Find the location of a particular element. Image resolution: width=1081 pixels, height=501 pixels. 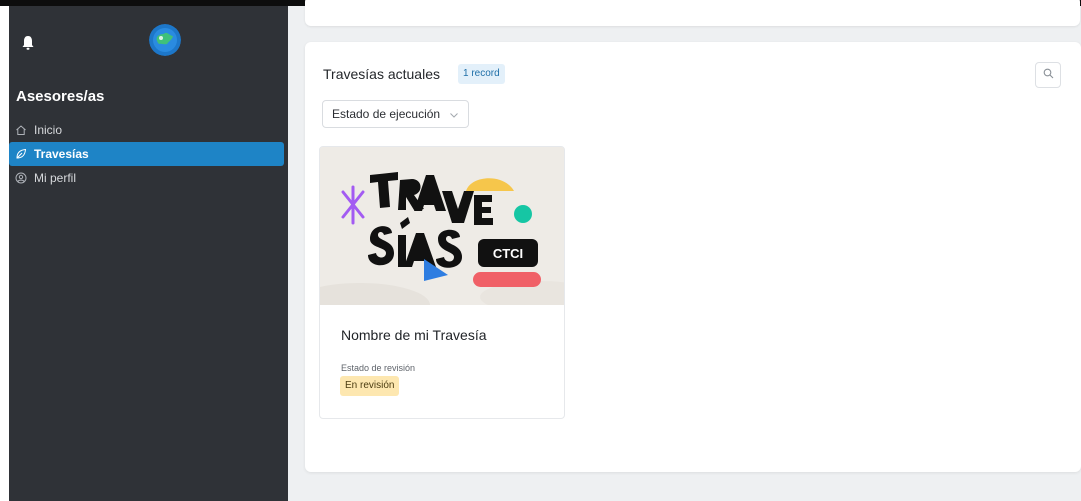

bell-icon is located at coordinates (28, 43).